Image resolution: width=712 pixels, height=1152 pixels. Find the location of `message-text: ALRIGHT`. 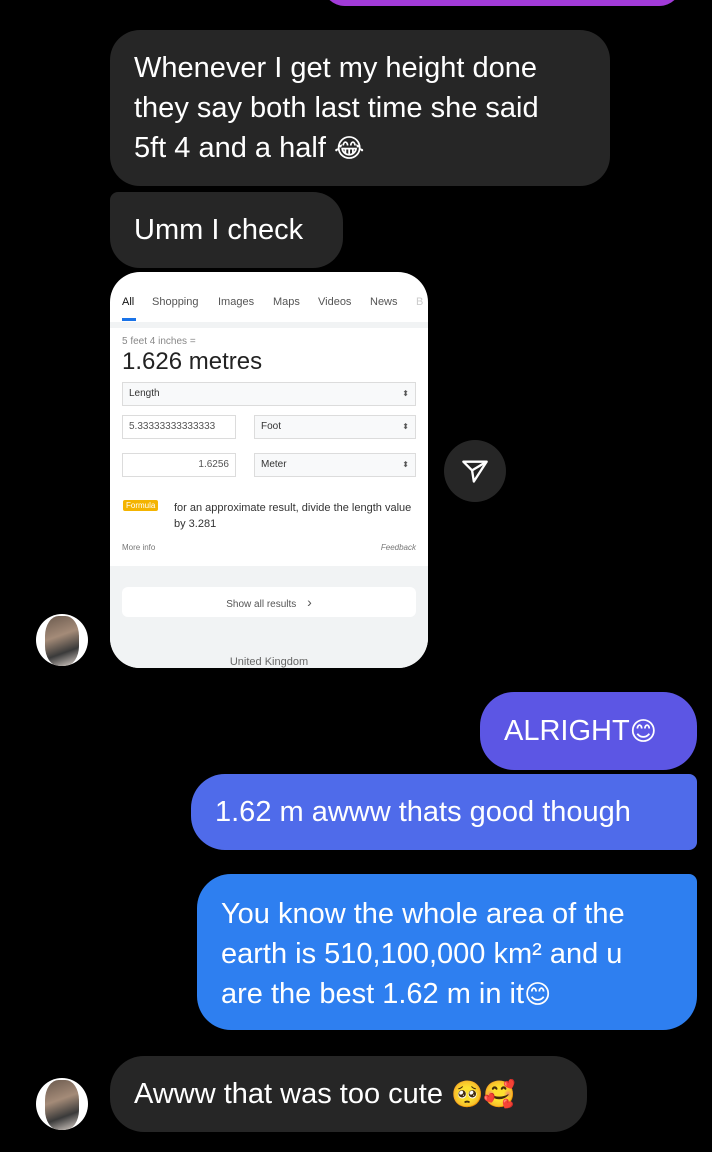

message-text: ALRIGHT is located at coordinates (567, 731).